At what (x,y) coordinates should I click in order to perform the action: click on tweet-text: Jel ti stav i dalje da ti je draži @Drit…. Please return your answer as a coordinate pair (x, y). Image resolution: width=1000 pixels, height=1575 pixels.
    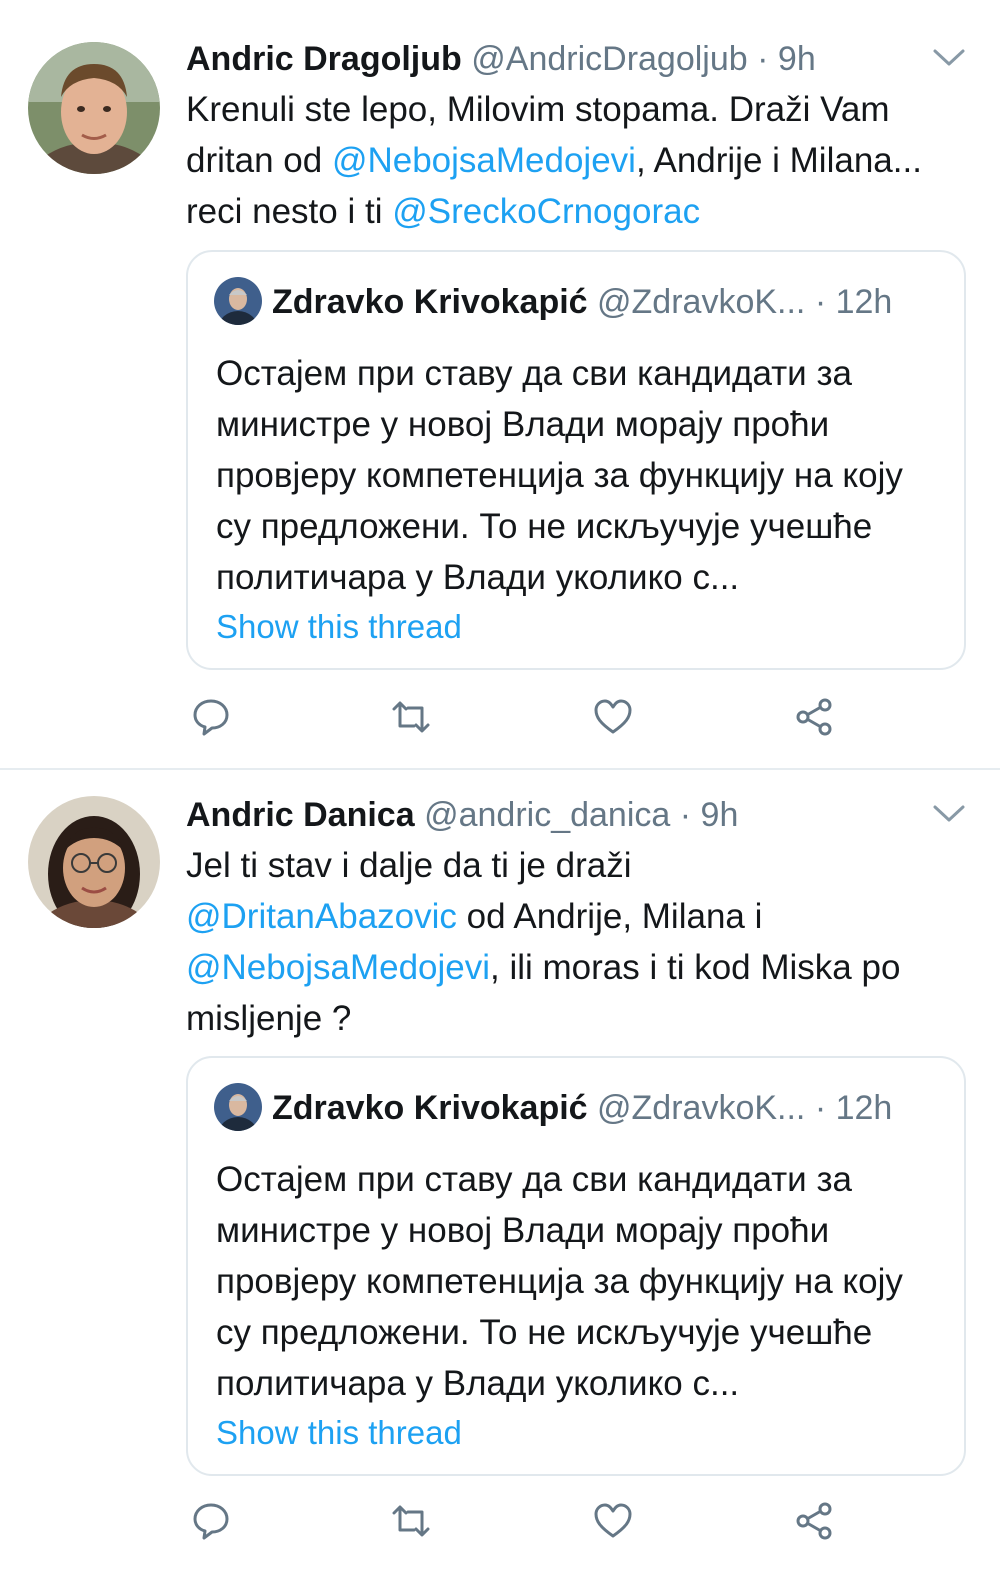
    Looking at the image, I should click on (578, 942).